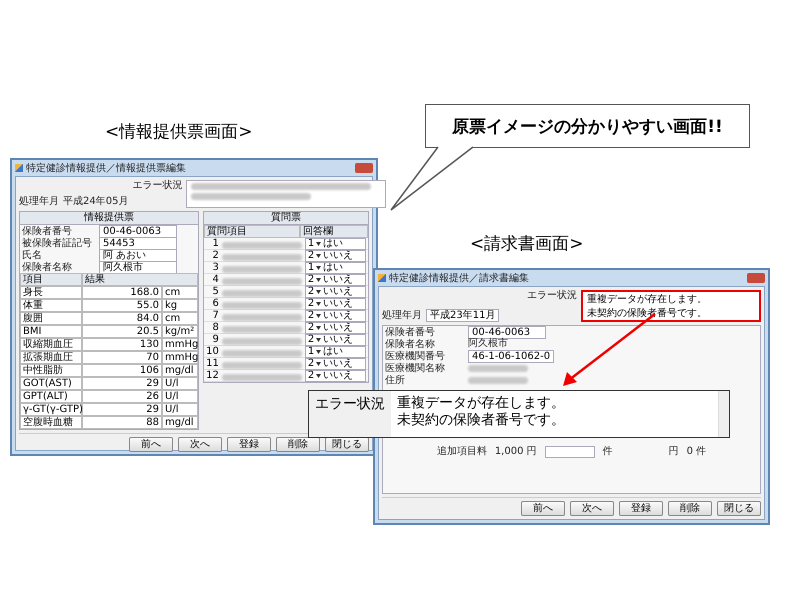 Image resolution: width=800 pixels, height=600 pixels. I want to click on error-text-area, so click(286, 194).